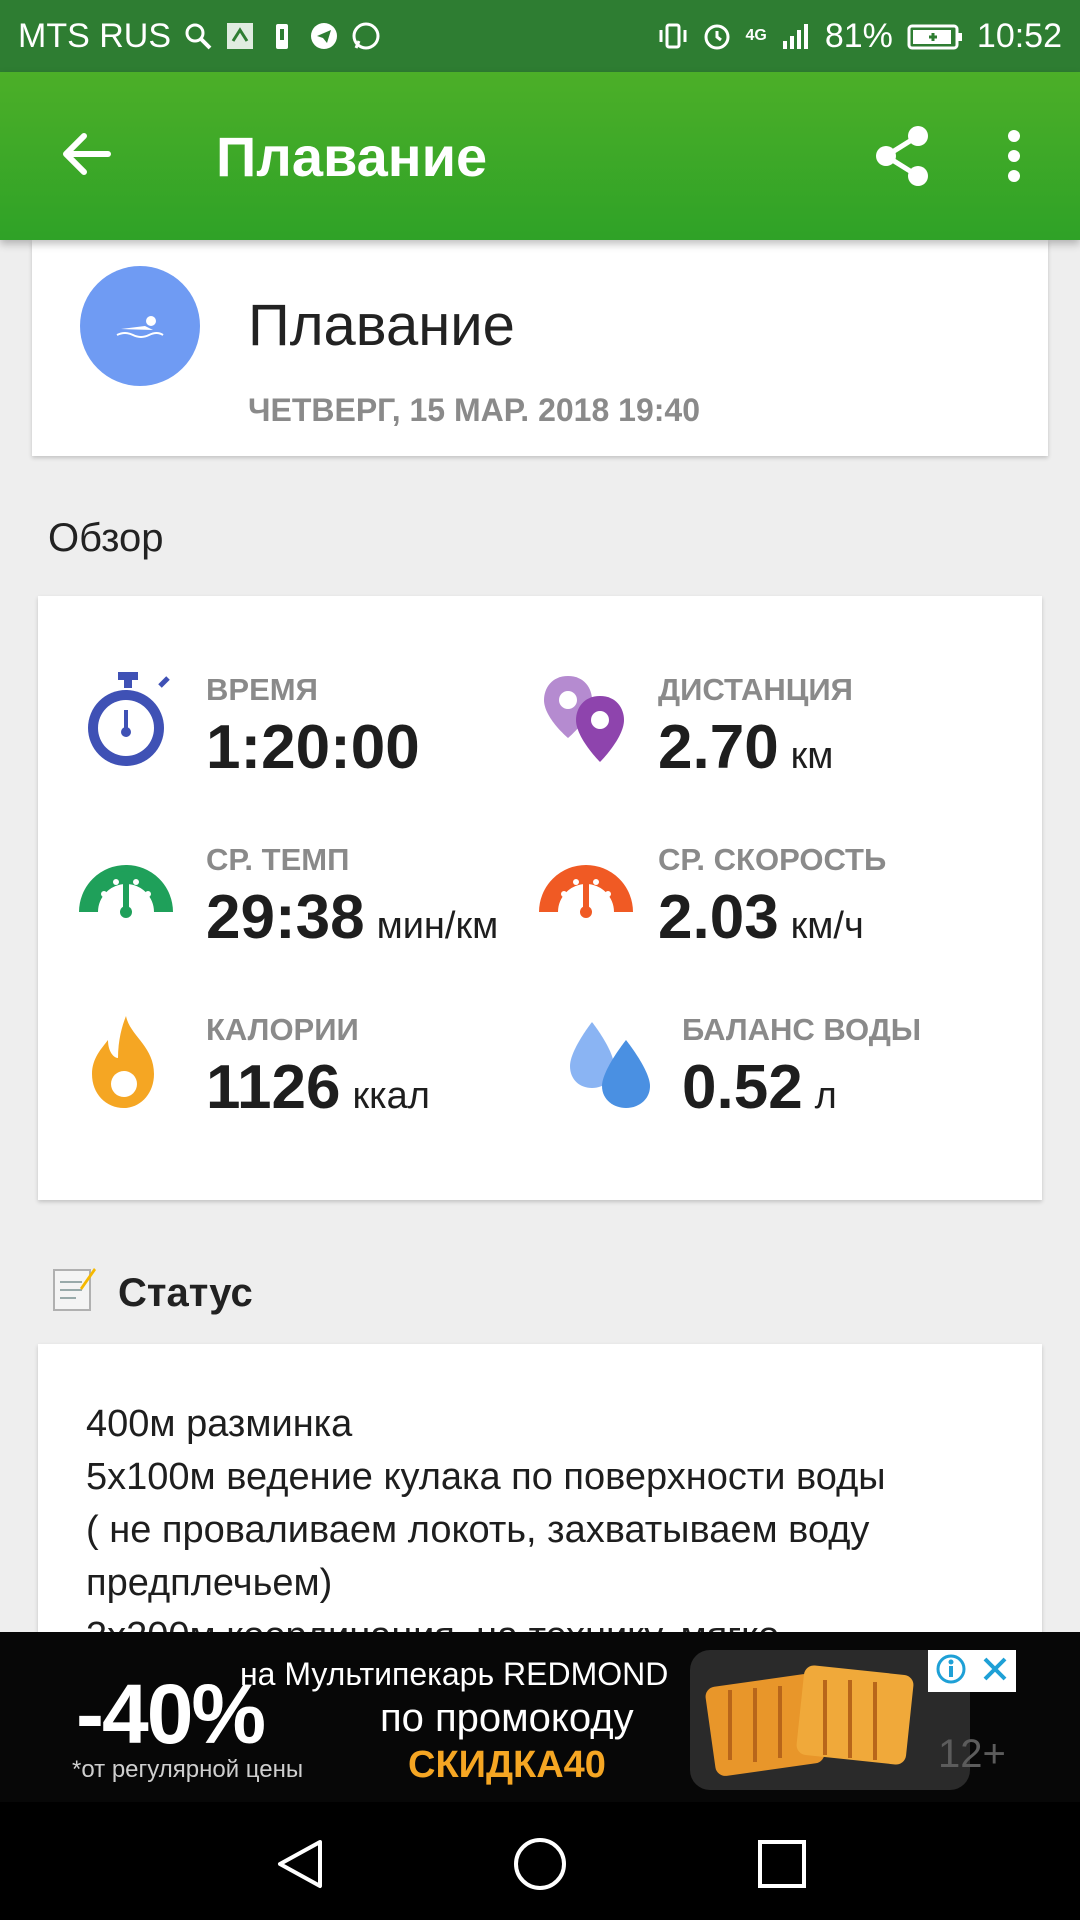 The width and height of the screenshot is (1080, 1920). Describe the element at coordinates (454, 1674) in the screenshot. I see `ad-product-line: на Мультипекарь REDMOND` at that location.